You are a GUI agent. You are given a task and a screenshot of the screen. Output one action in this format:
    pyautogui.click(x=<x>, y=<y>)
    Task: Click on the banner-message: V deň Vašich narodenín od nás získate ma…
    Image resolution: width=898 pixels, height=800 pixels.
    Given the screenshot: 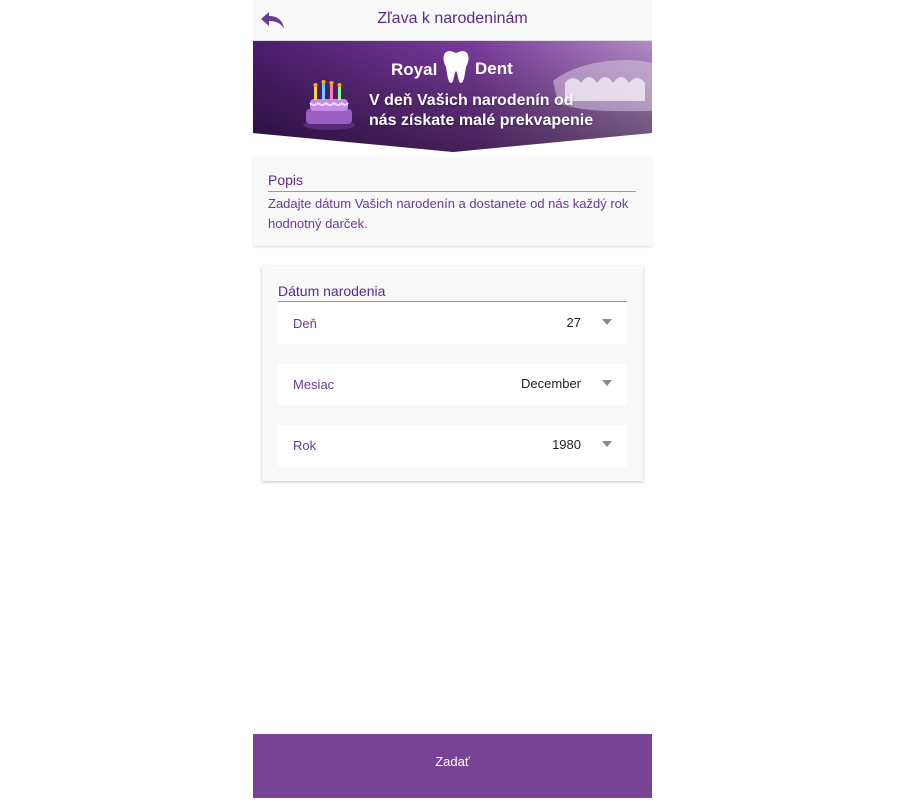 What is the action you would take?
    pyautogui.click(x=481, y=110)
    